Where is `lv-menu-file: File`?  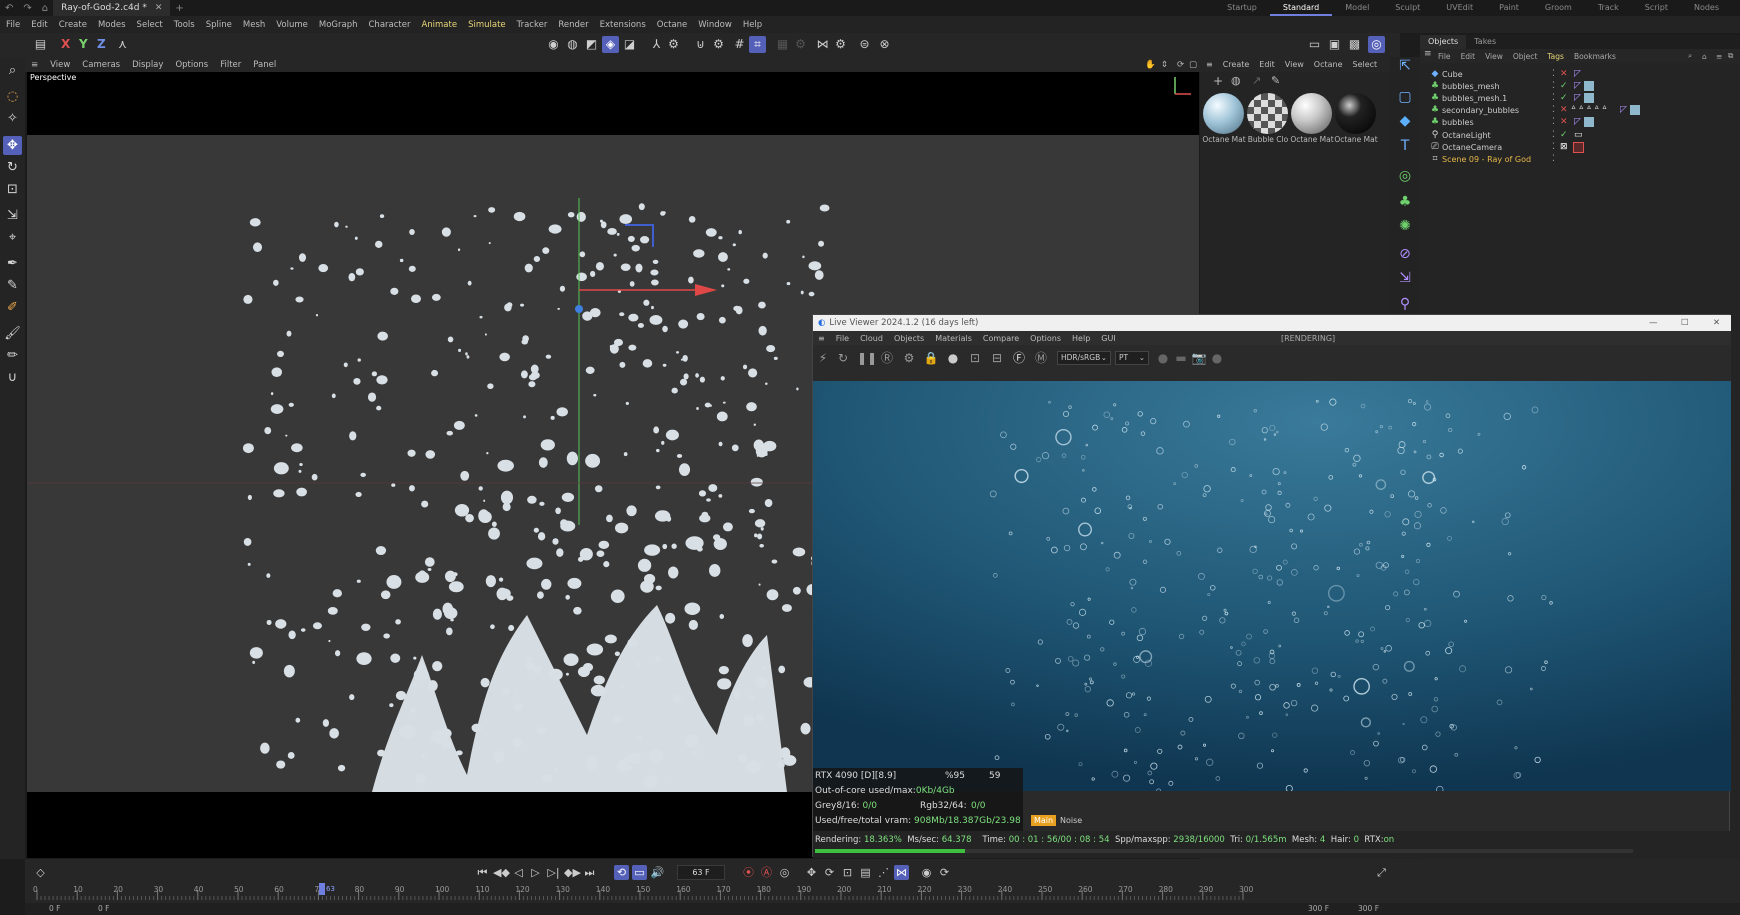
lv-menu-file: File is located at coordinates (842, 338).